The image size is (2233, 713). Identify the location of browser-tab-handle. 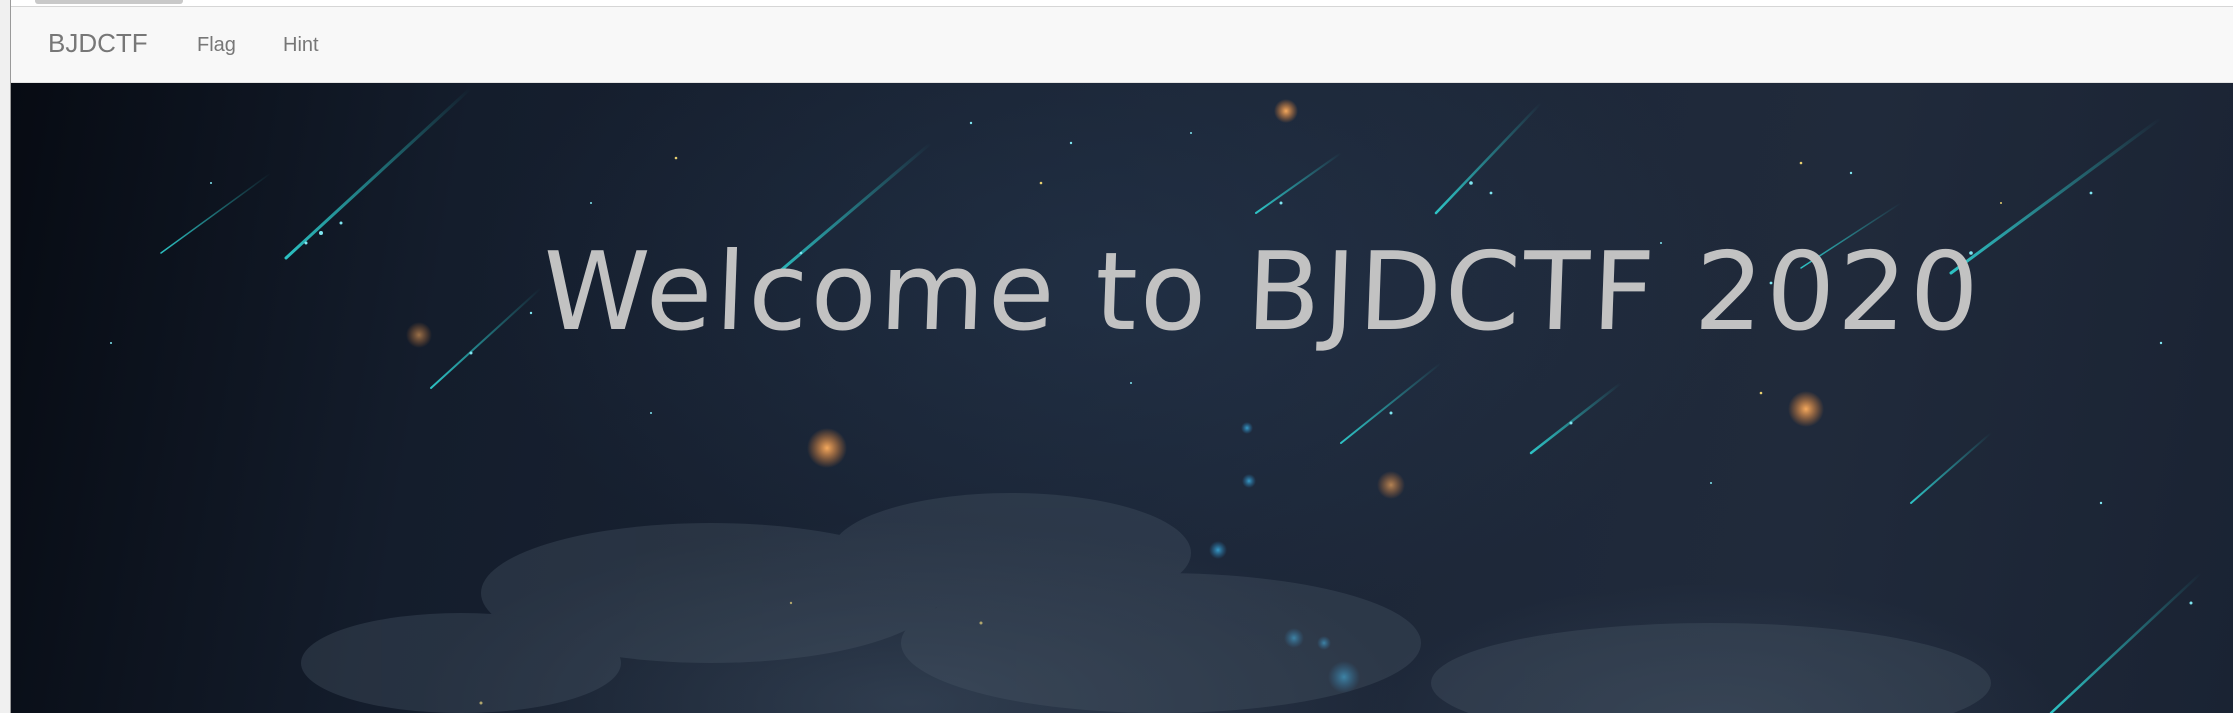
(109, 2).